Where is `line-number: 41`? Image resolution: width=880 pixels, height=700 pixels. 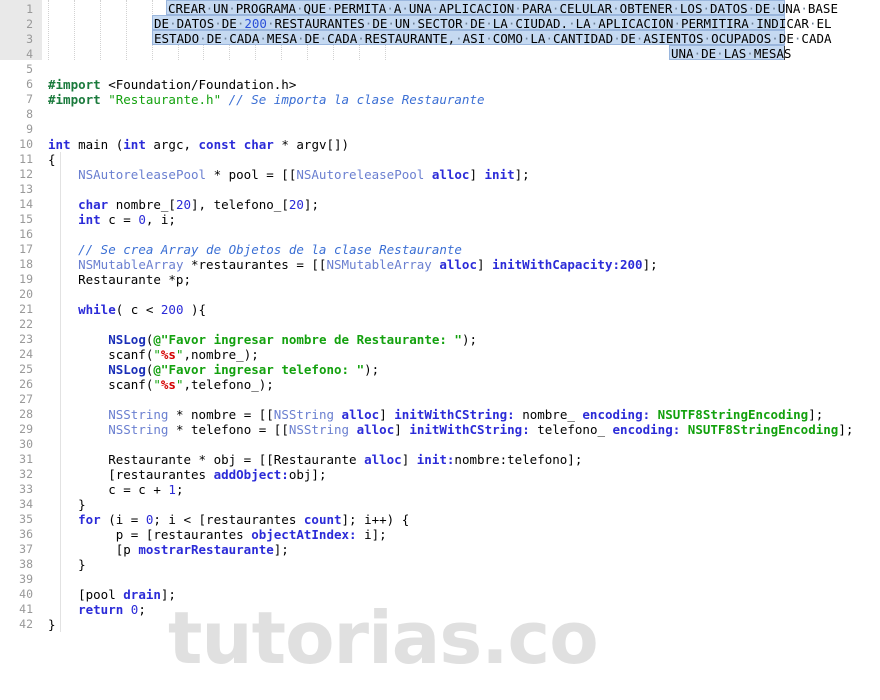
line-number: 41 is located at coordinates (26, 609).